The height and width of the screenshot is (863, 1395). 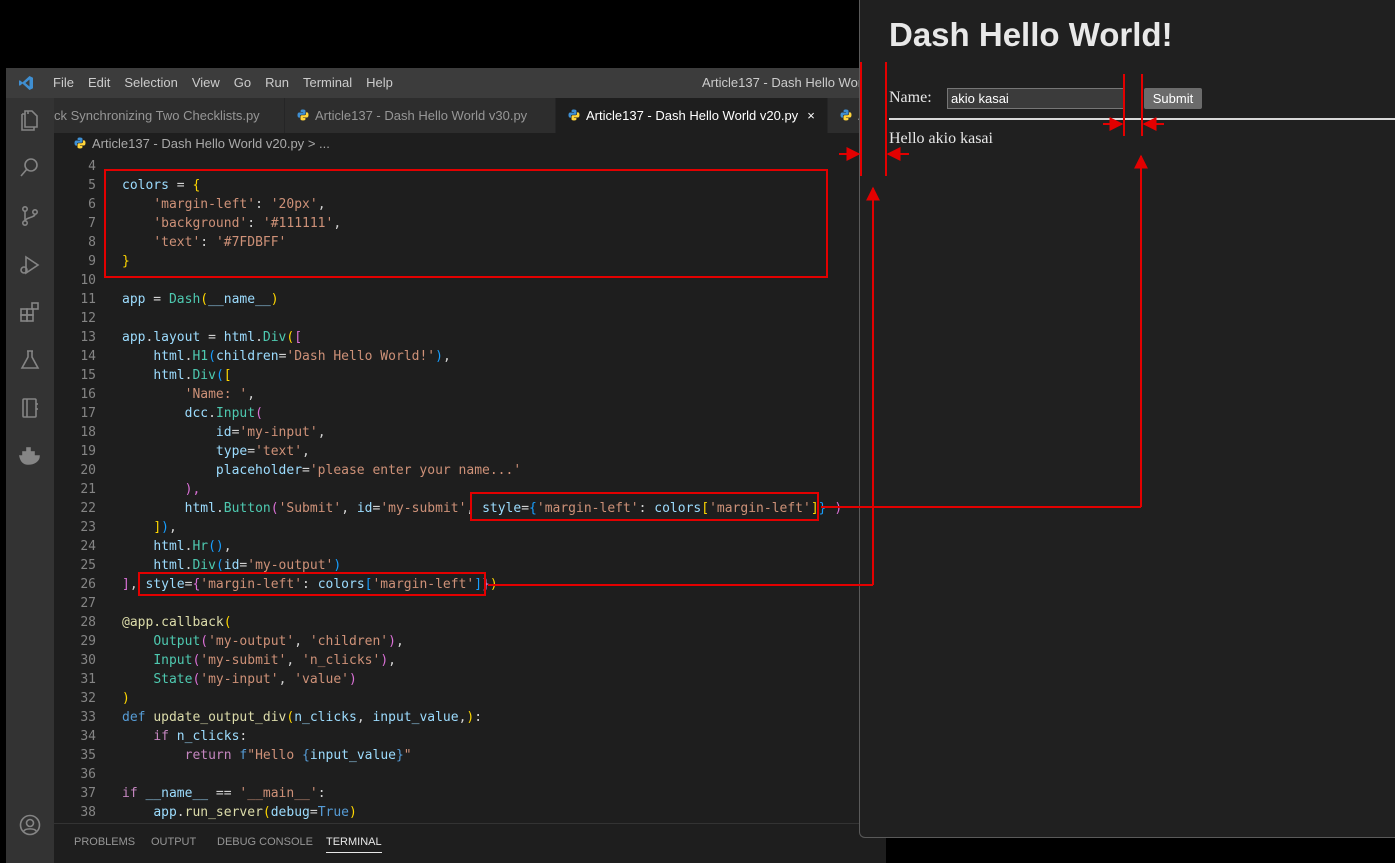 What do you see at coordinates (30, 825) in the screenshot?
I see `account-icon` at bounding box center [30, 825].